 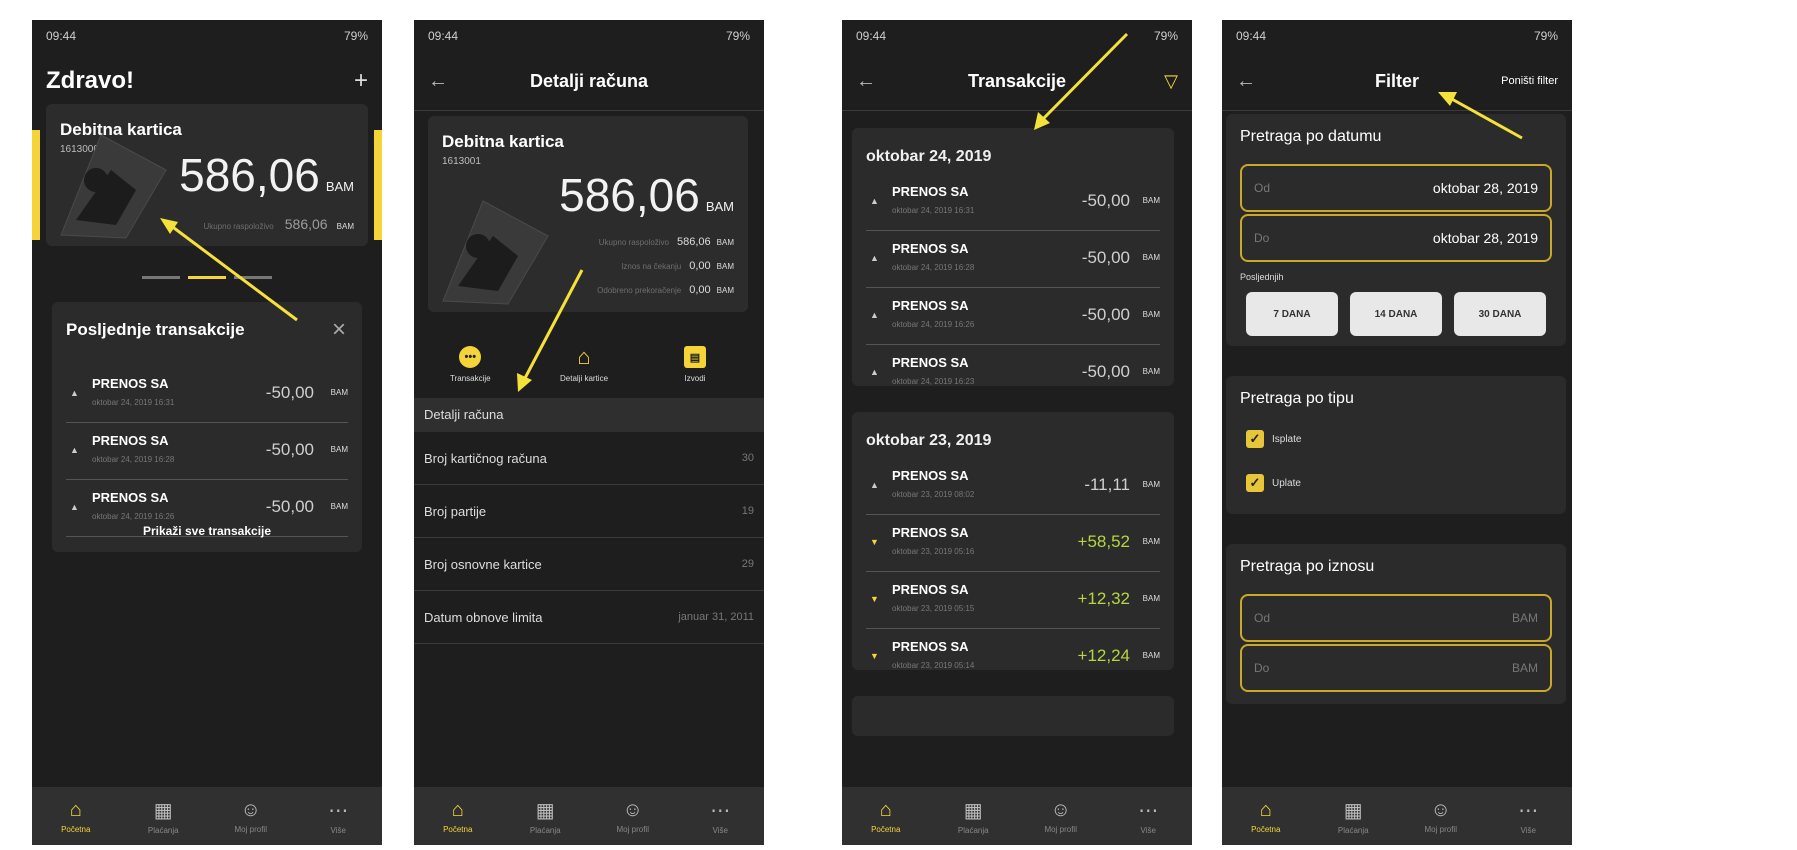 What do you see at coordinates (1485, 238) in the screenshot?
I see `to-value: oktobar 28, 2019` at bounding box center [1485, 238].